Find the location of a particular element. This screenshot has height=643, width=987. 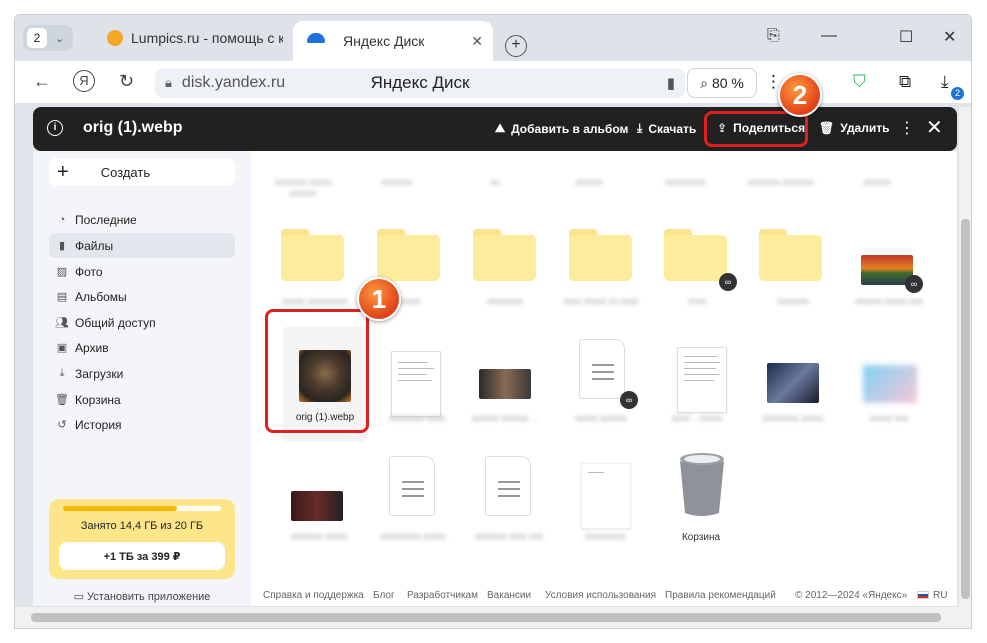

install-app-link: ▭ Установить приложение is located at coordinates (142, 596).